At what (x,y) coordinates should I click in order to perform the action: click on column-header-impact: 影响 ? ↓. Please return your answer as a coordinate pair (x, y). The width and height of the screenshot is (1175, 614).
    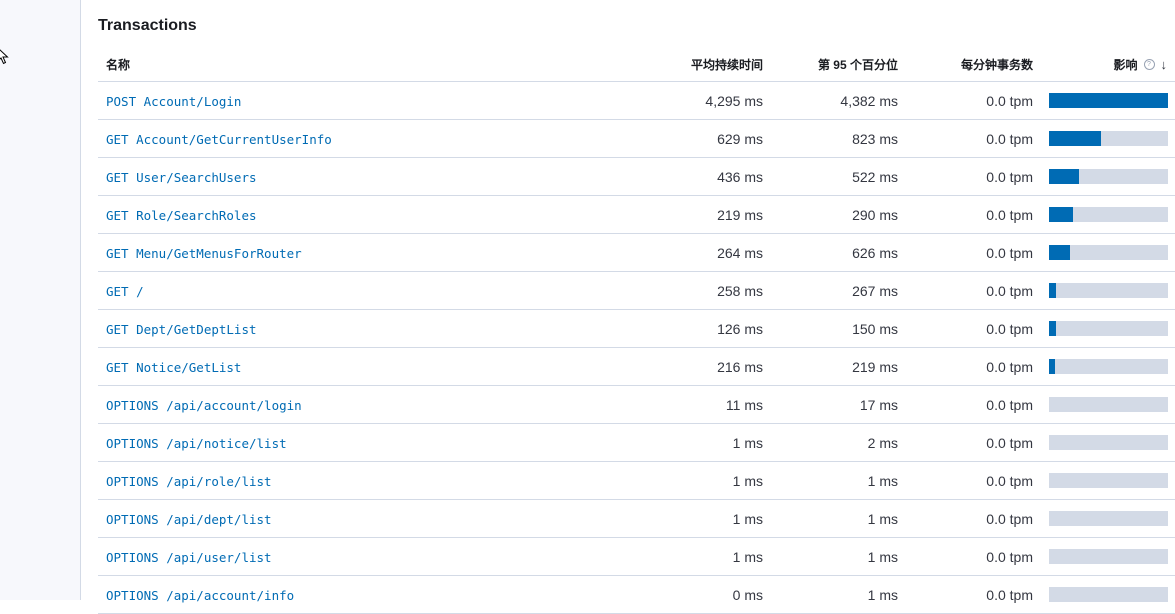
    Looking at the image, I should click on (1140, 64).